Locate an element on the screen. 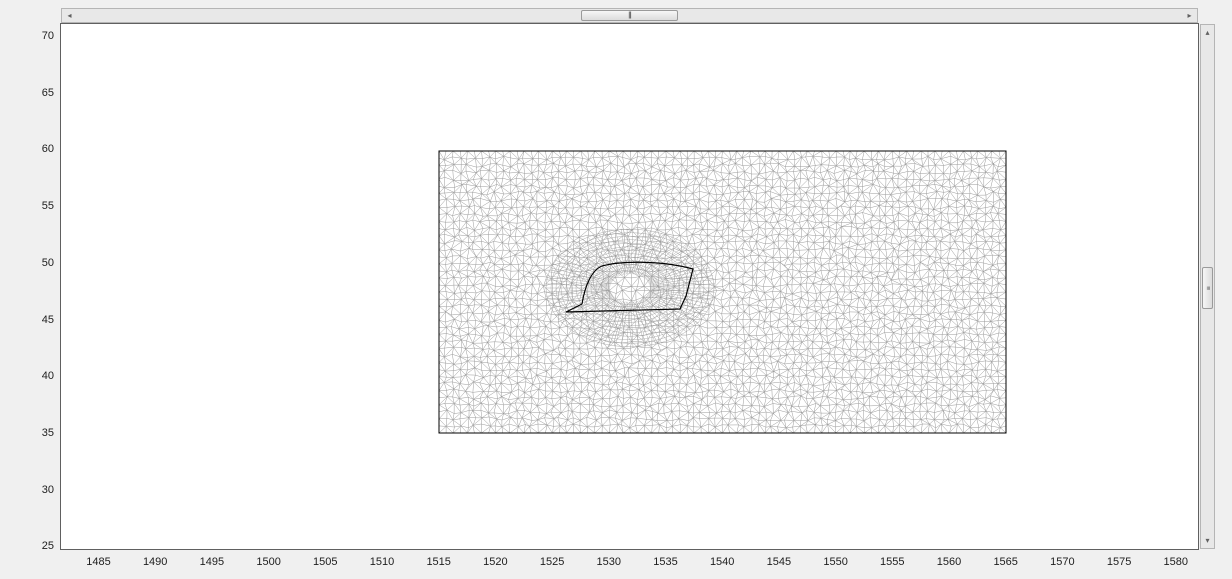 The image size is (1232, 579). x-axis-tick-label: 1580 is located at coordinates (1176, 562).